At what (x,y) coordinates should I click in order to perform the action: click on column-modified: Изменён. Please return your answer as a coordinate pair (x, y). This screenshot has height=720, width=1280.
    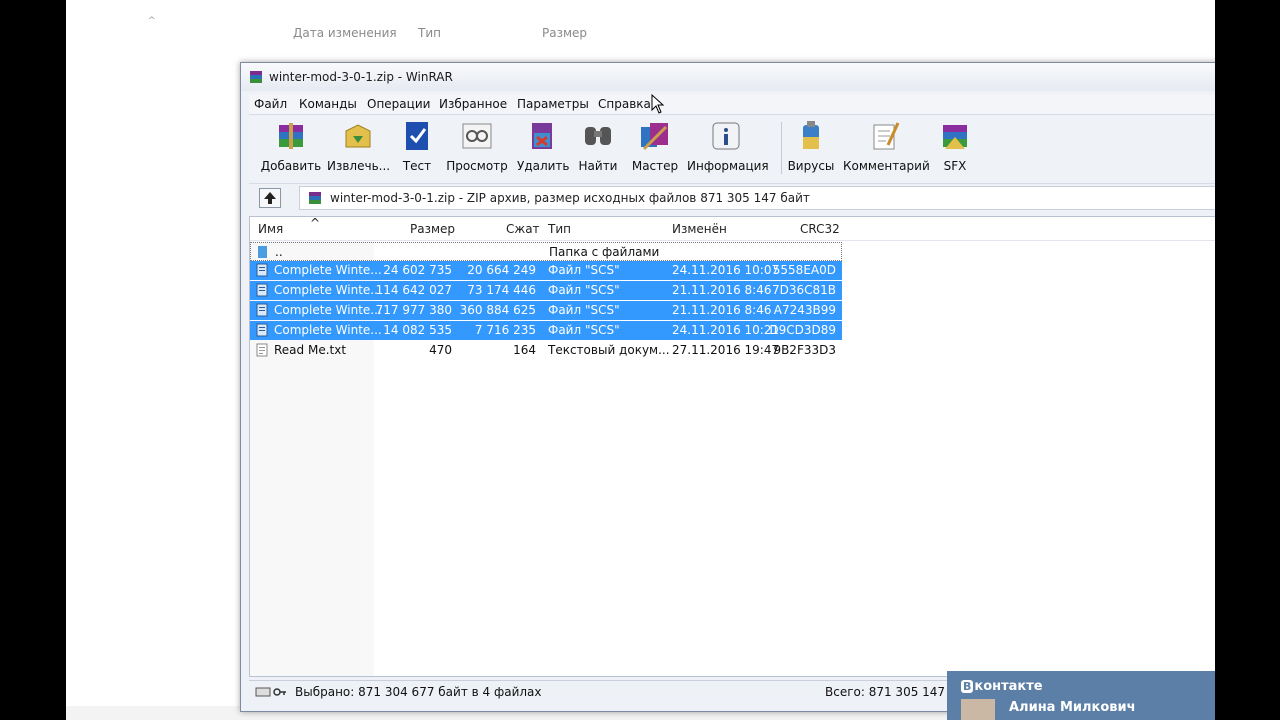
    Looking at the image, I should click on (699, 229).